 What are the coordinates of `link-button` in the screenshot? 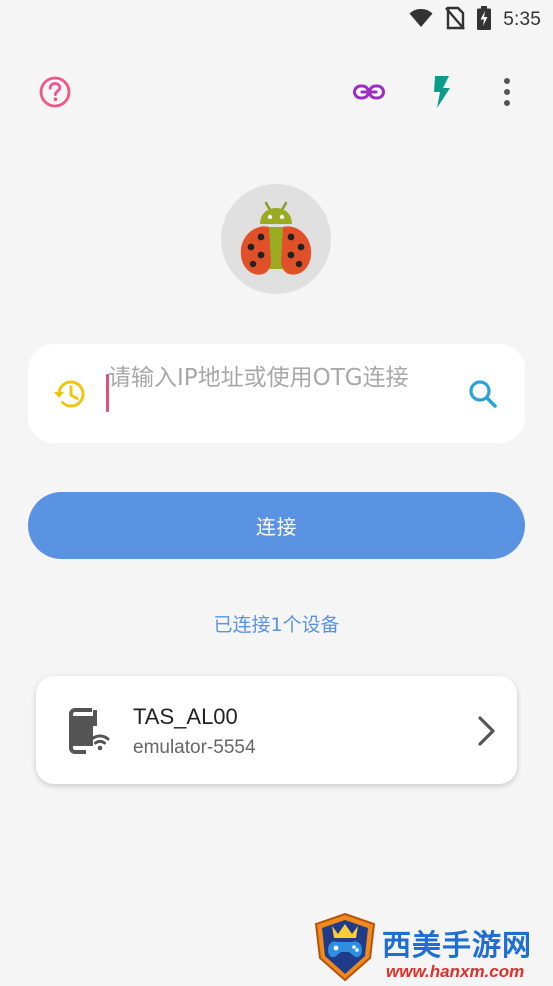 It's located at (369, 92).